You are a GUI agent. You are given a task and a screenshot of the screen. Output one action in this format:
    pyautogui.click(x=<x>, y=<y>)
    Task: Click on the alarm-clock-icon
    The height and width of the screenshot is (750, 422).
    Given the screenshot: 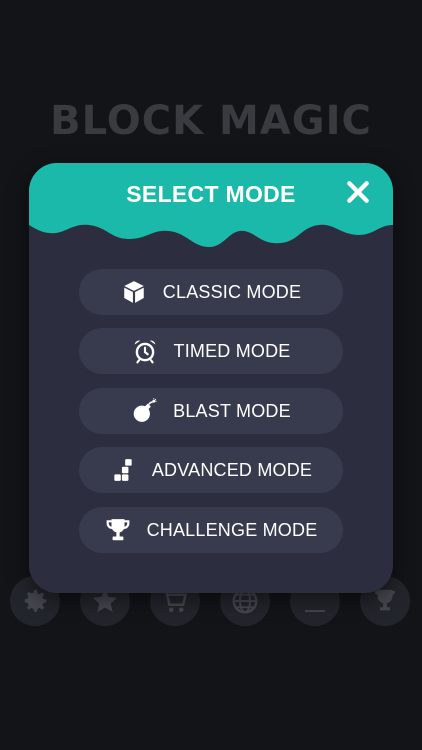 What is the action you would take?
    pyautogui.click(x=145, y=351)
    